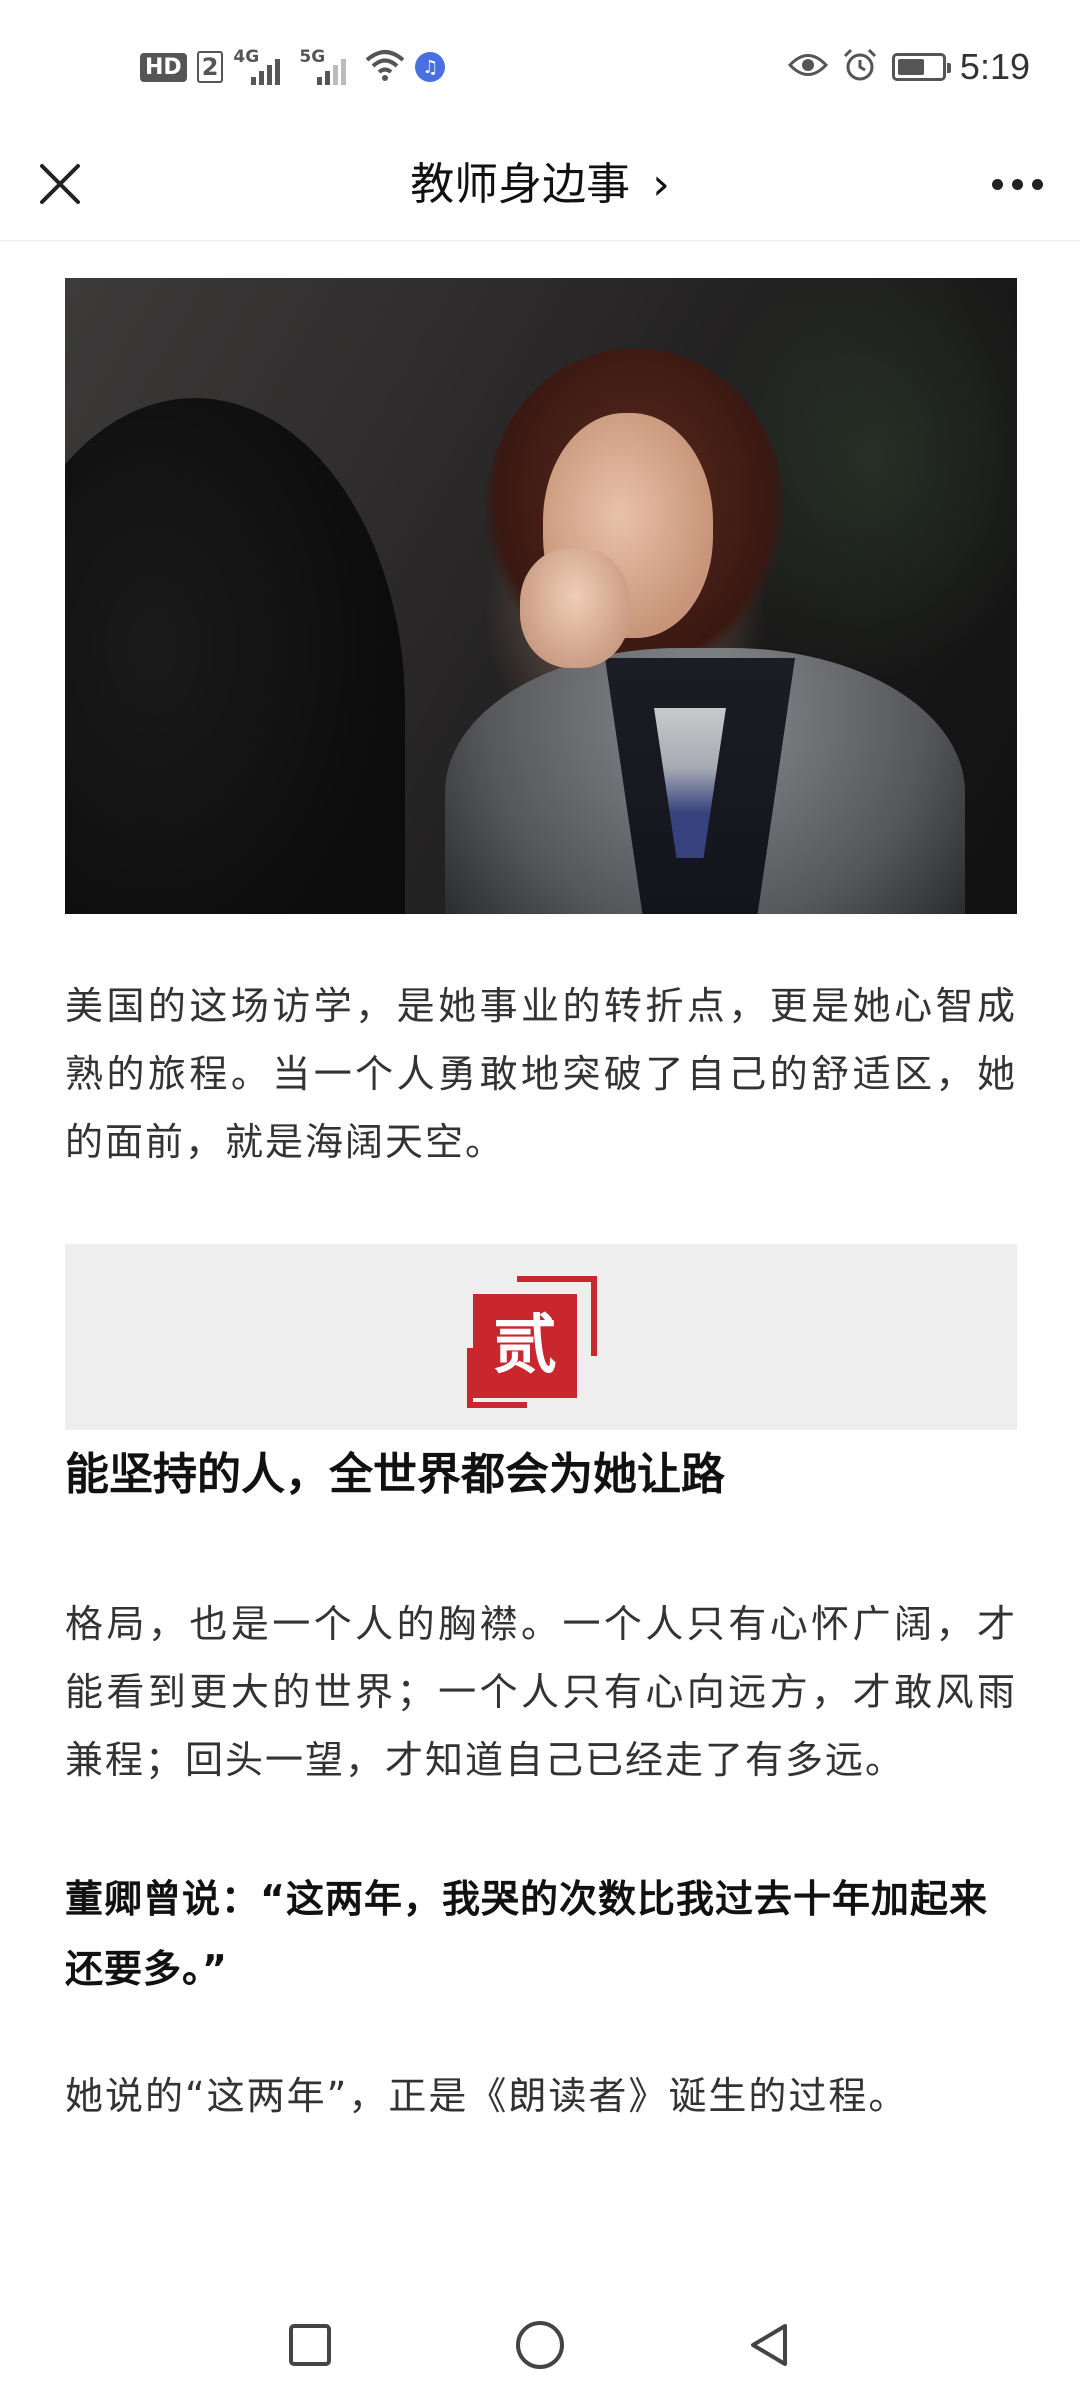 This screenshot has height=2400, width=1080. Describe the element at coordinates (525, 1346) in the screenshot. I see `seal-text: 贰` at that location.